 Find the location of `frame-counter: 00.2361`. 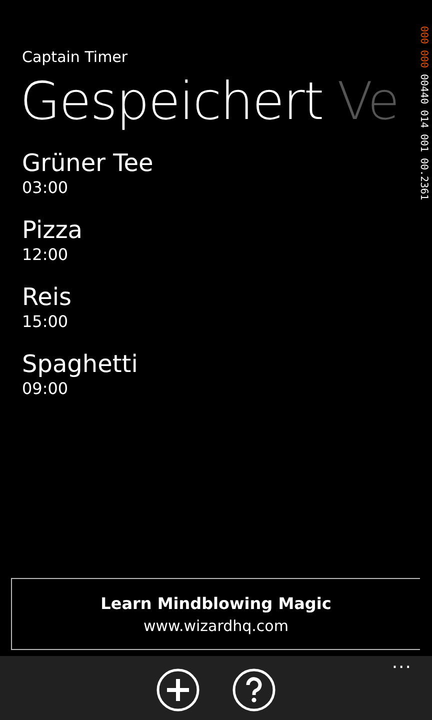

frame-counter: 00.2361 is located at coordinates (423, 179).